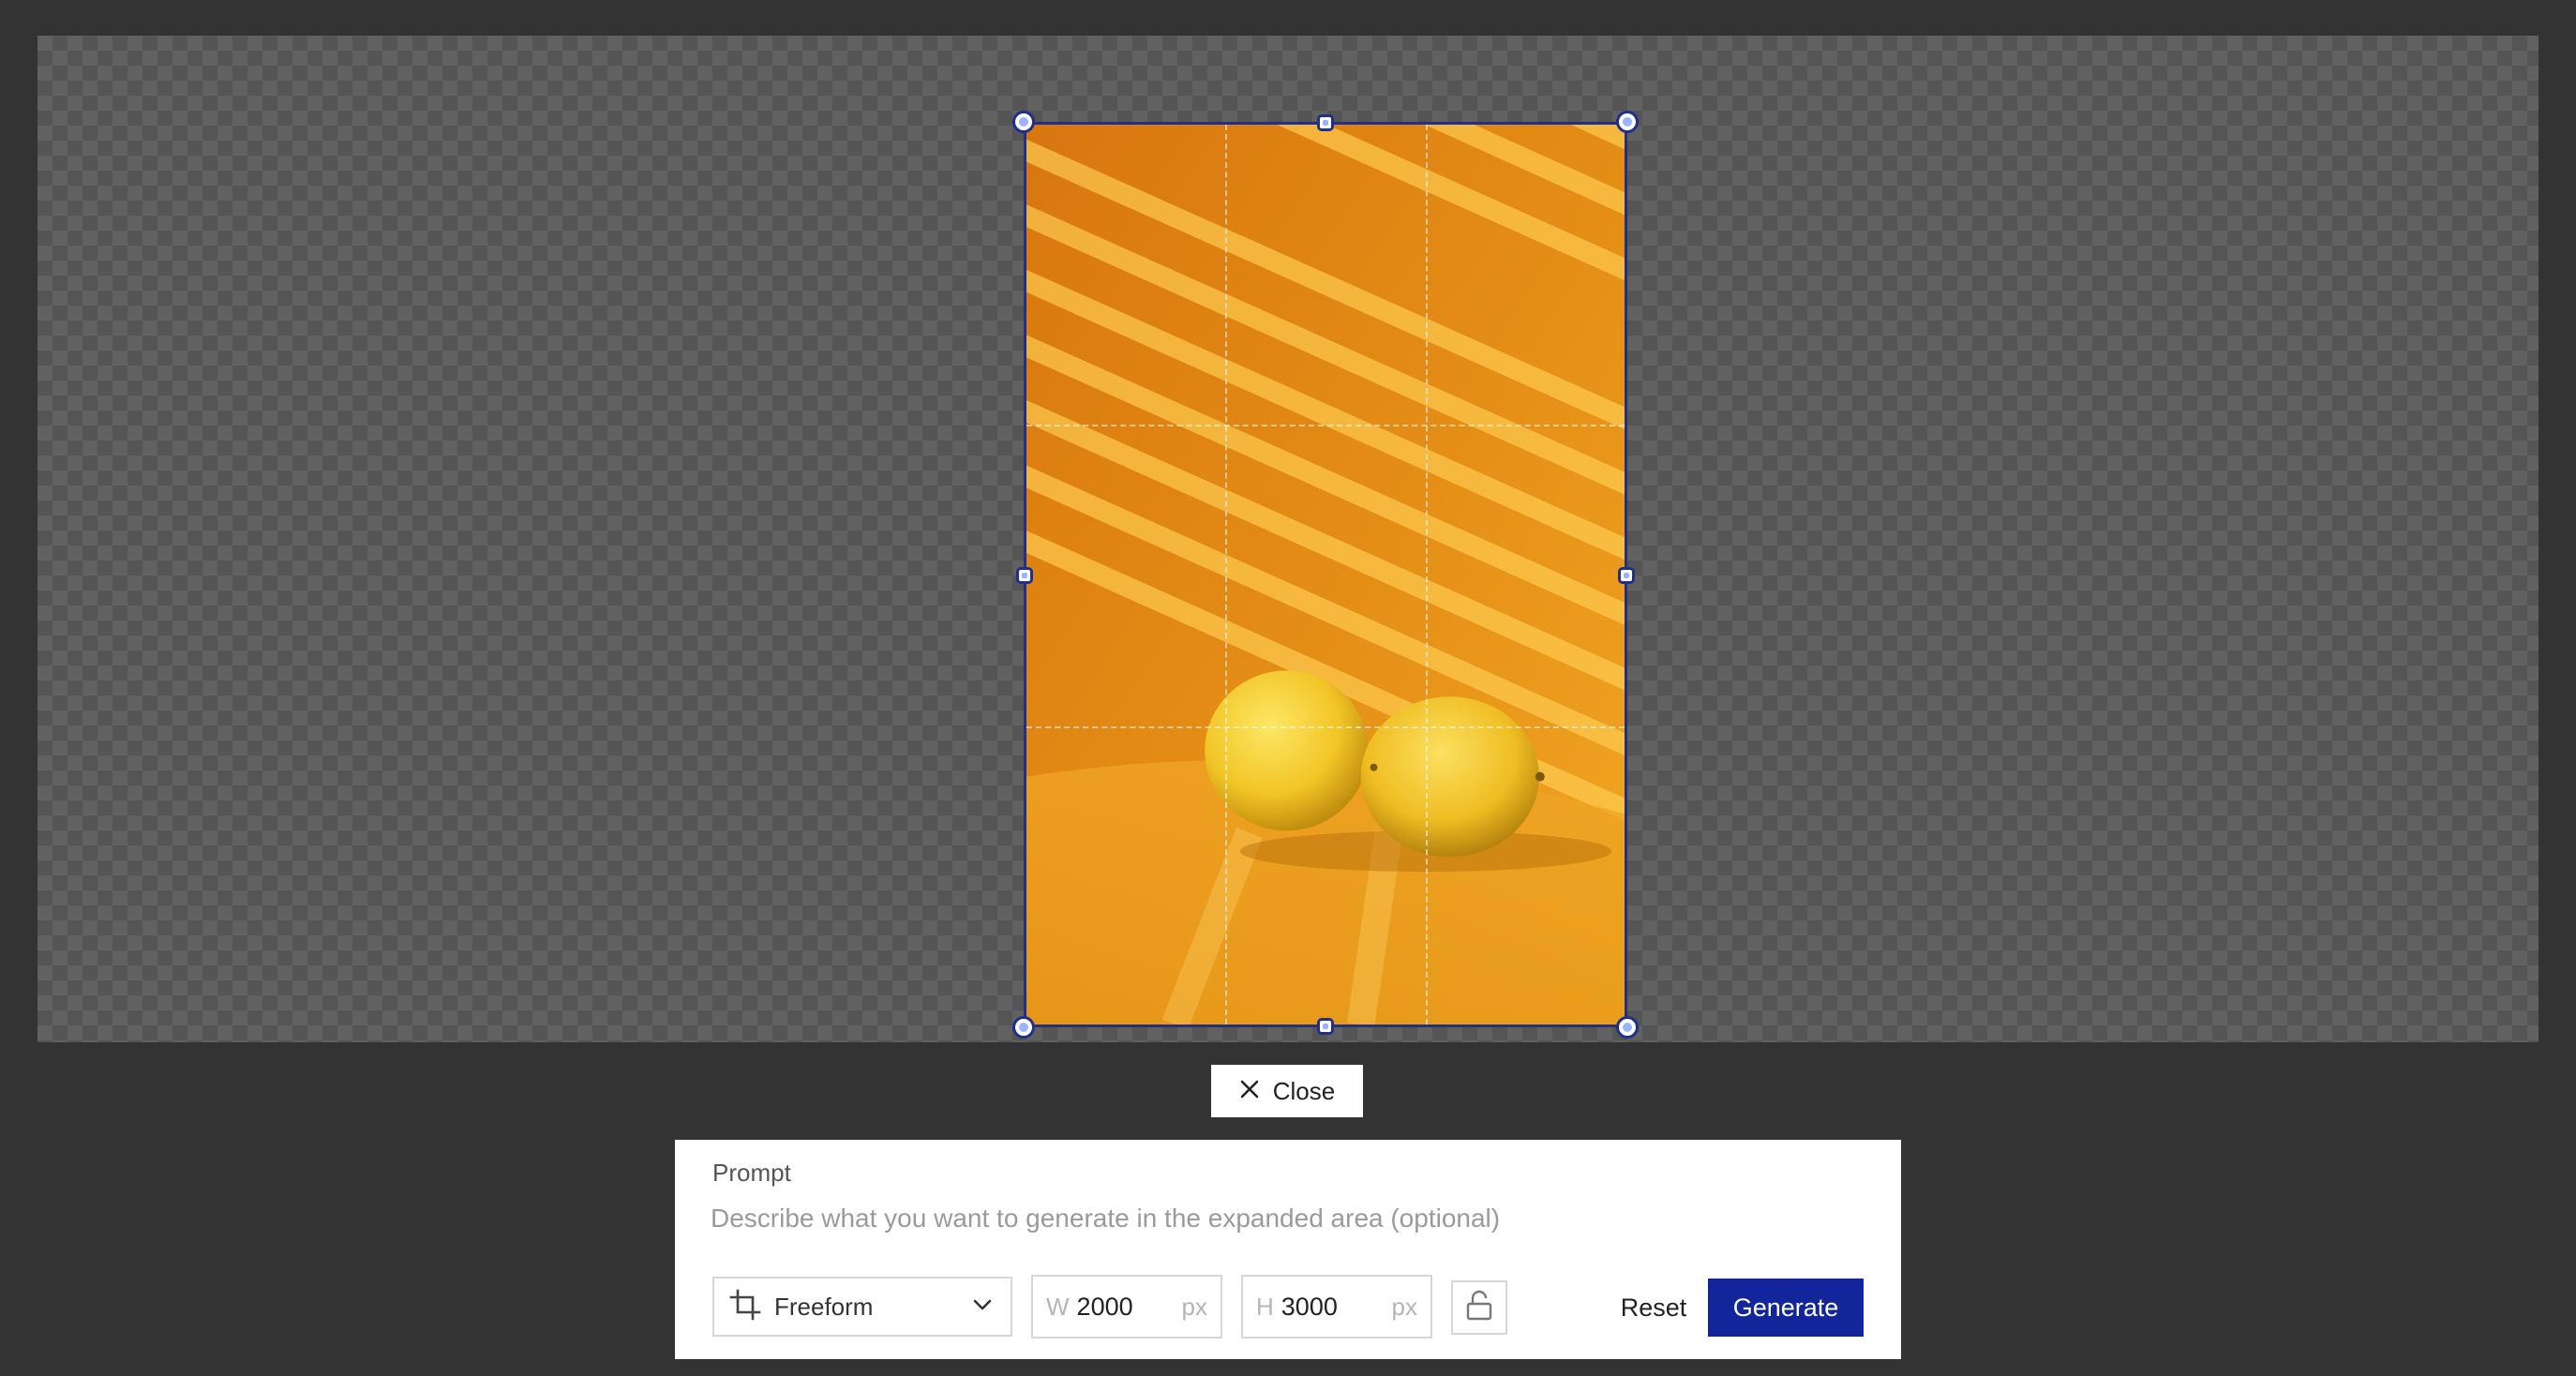  I want to click on prompt-panel: Prompt Freeform W 2000 px H 3000, so click(1288, 1249).